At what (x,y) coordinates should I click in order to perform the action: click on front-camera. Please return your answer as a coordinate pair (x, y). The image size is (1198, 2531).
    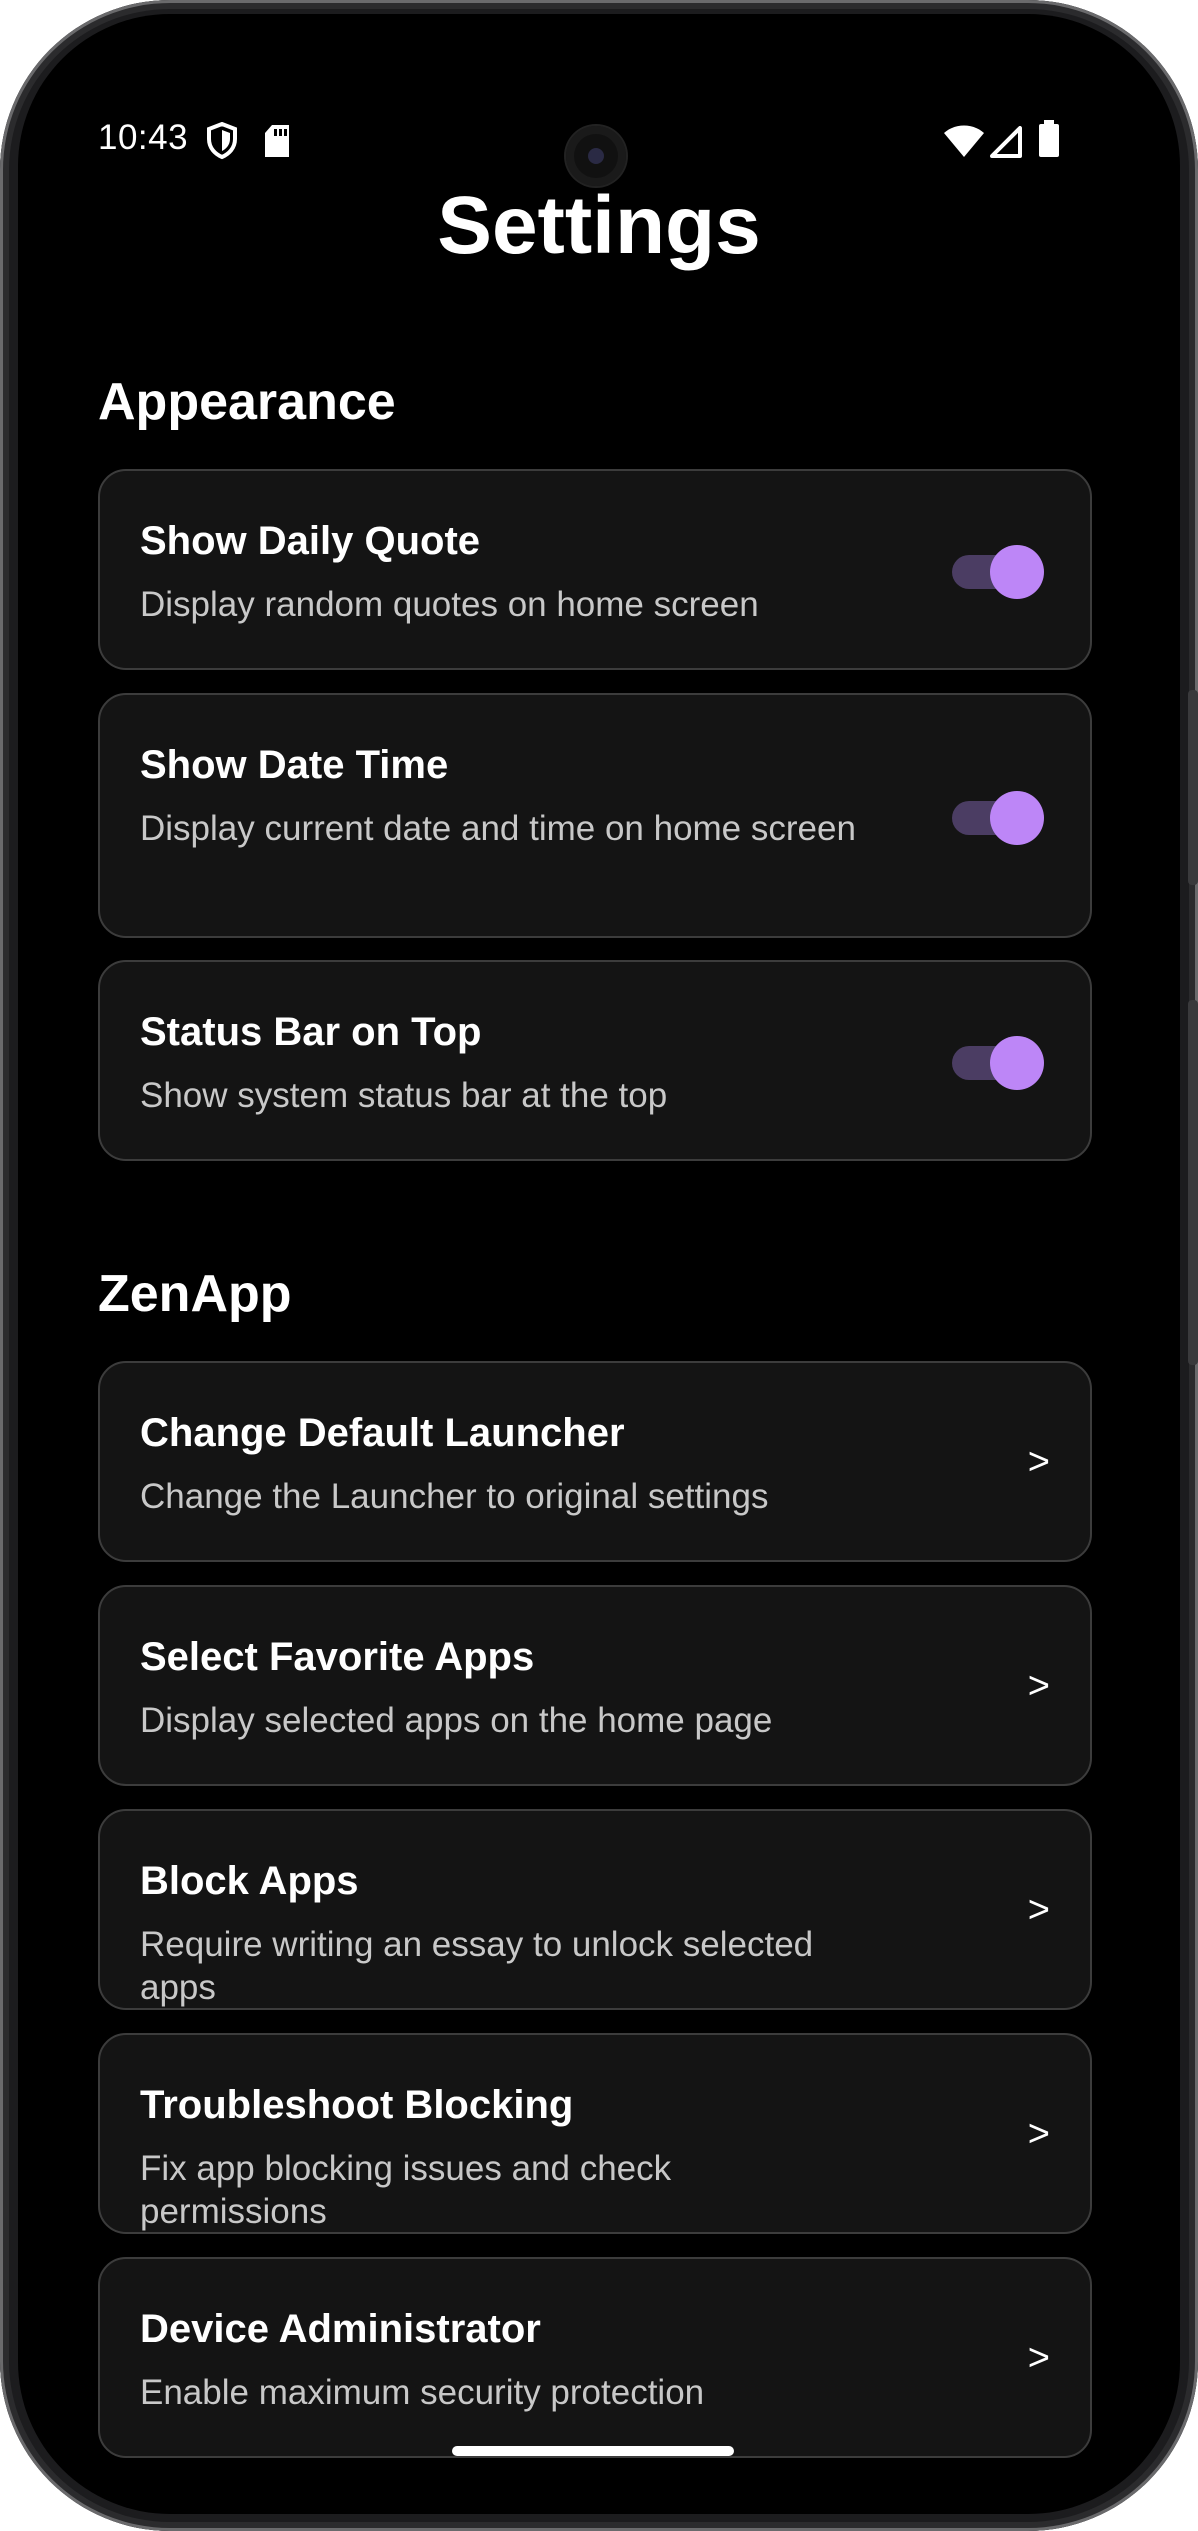
    Looking at the image, I should click on (596, 156).